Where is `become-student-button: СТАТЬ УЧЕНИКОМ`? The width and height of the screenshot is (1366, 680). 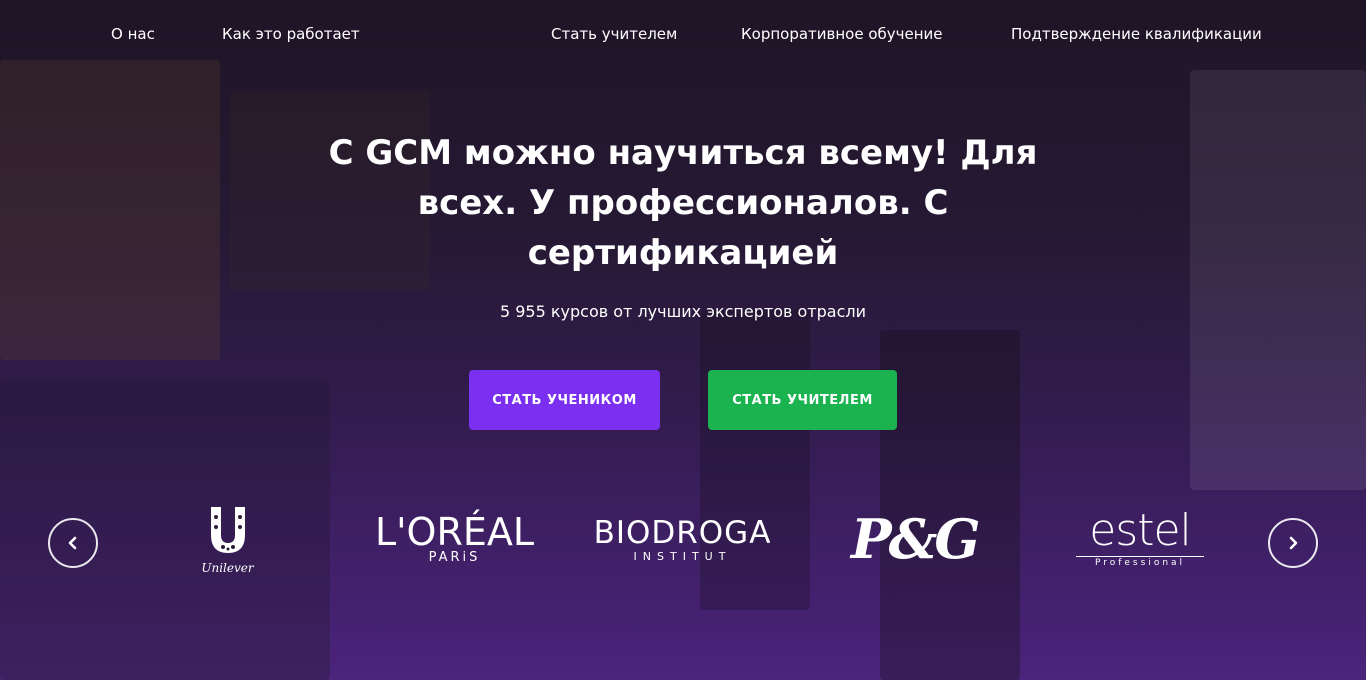 become-student-button: СТАТЬ УЧЕНИКОМ is located at coordinates (564, 400).